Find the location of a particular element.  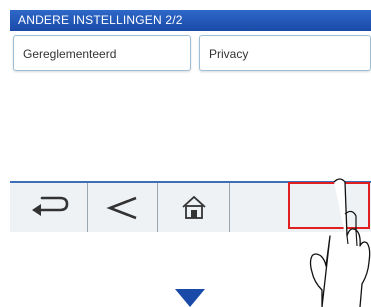

back-return-icon is located at coordinates (50, 206).